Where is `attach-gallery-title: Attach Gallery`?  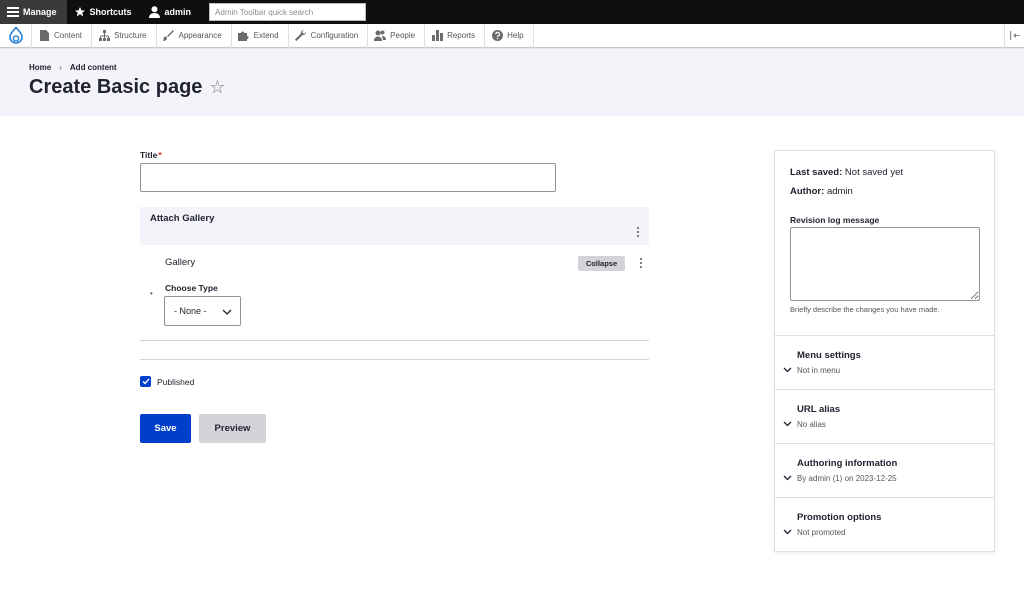 attach-gallery-title: Attach Gallery is located at coordinates (182, 218).